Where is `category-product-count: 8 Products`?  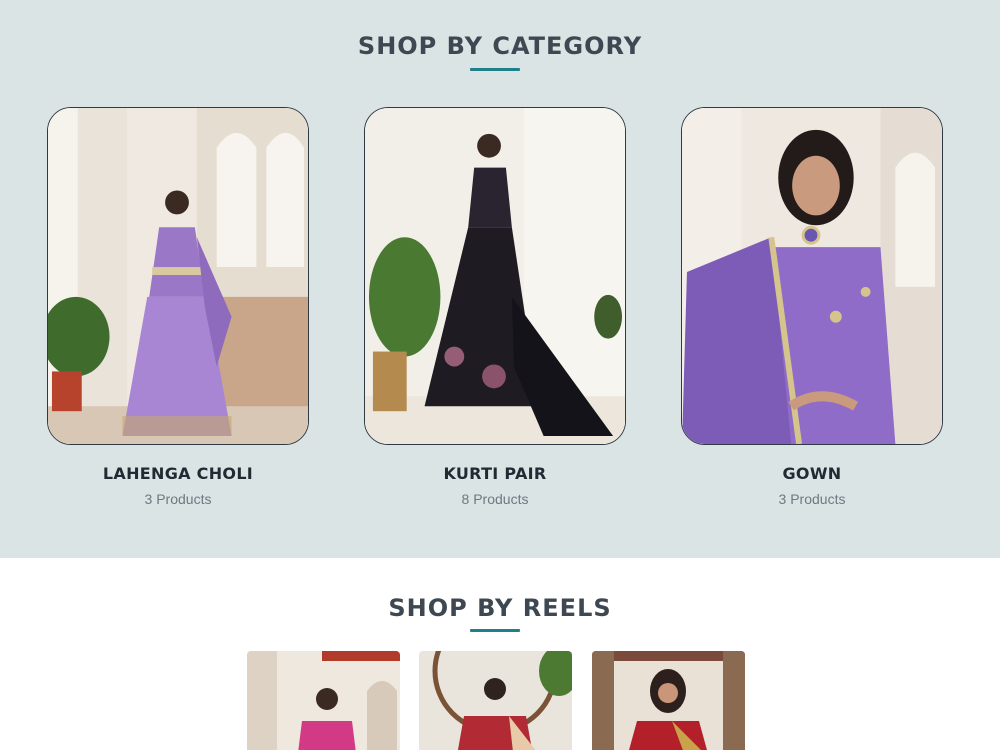 category-product-count: 8 Products is located at coordinates (495, 499).